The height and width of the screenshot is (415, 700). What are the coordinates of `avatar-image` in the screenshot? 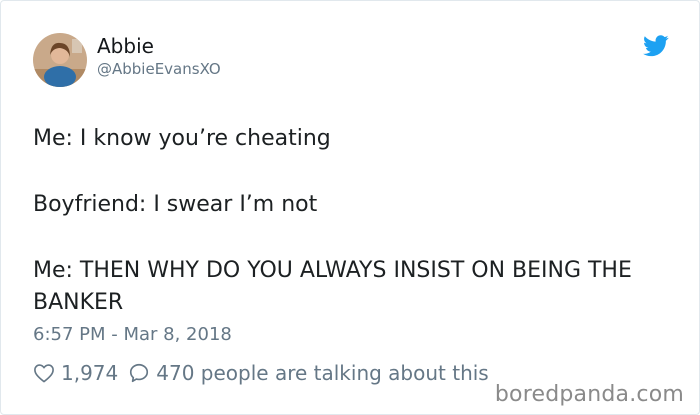 It's located at (60, 60).